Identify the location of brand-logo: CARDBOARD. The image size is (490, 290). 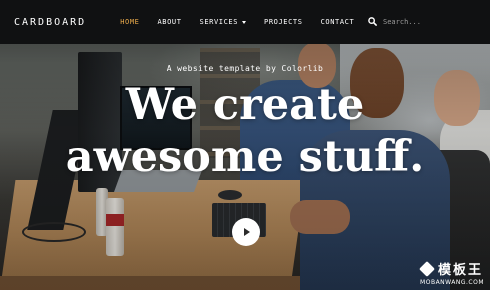
(50, 22).